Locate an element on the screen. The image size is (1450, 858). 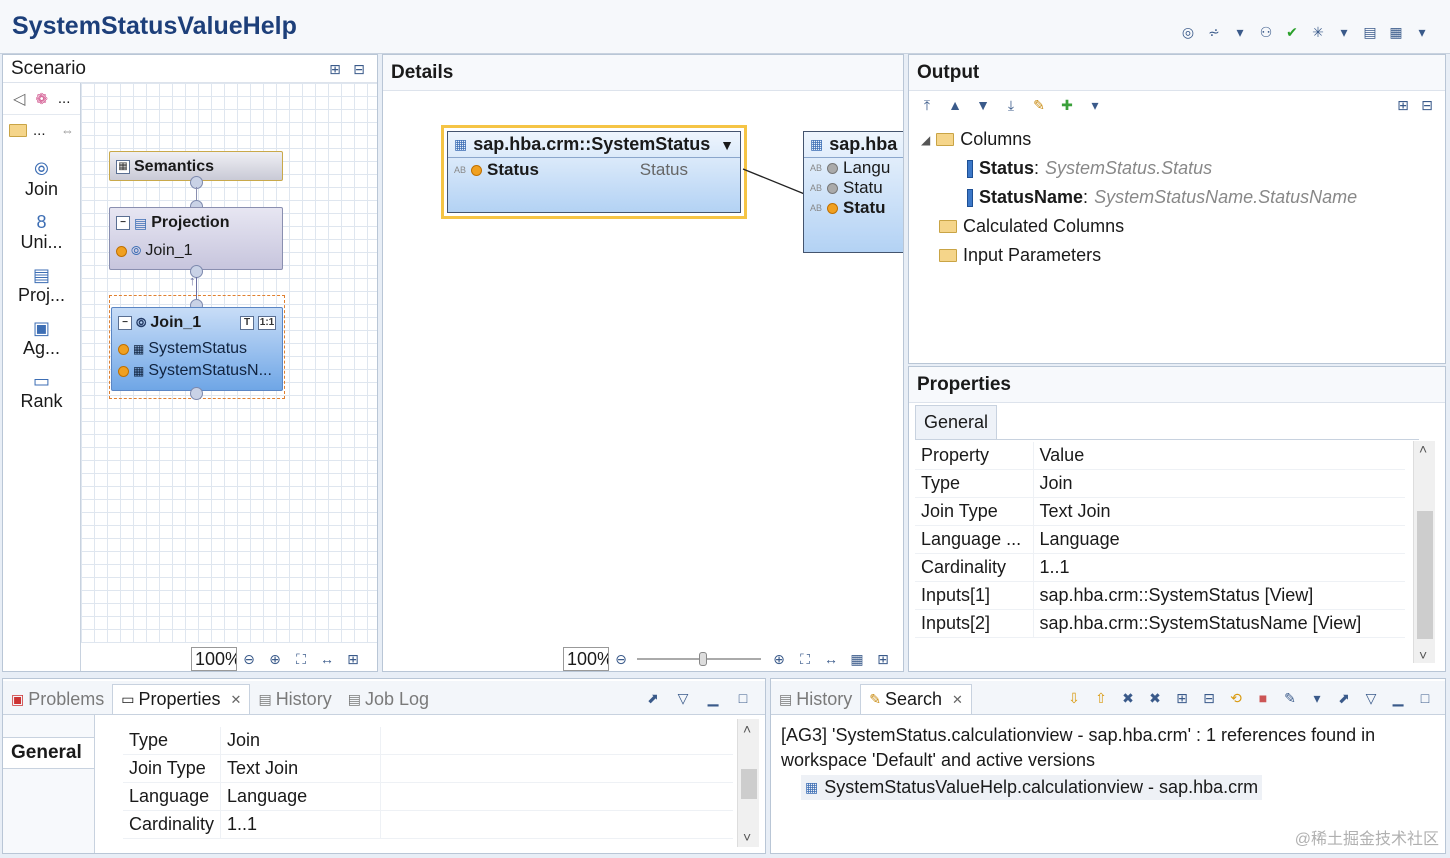
move-top-icon: ⤒ is located at coordinates (927, 105).